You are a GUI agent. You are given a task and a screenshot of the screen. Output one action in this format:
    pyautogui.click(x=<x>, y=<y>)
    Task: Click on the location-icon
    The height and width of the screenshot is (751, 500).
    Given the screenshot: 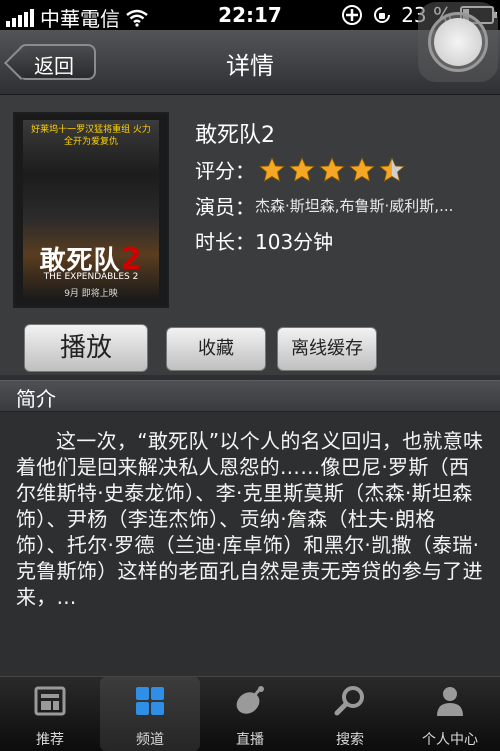 What is the action you would take?
    pyautogui.click(x=352, y=15)
    